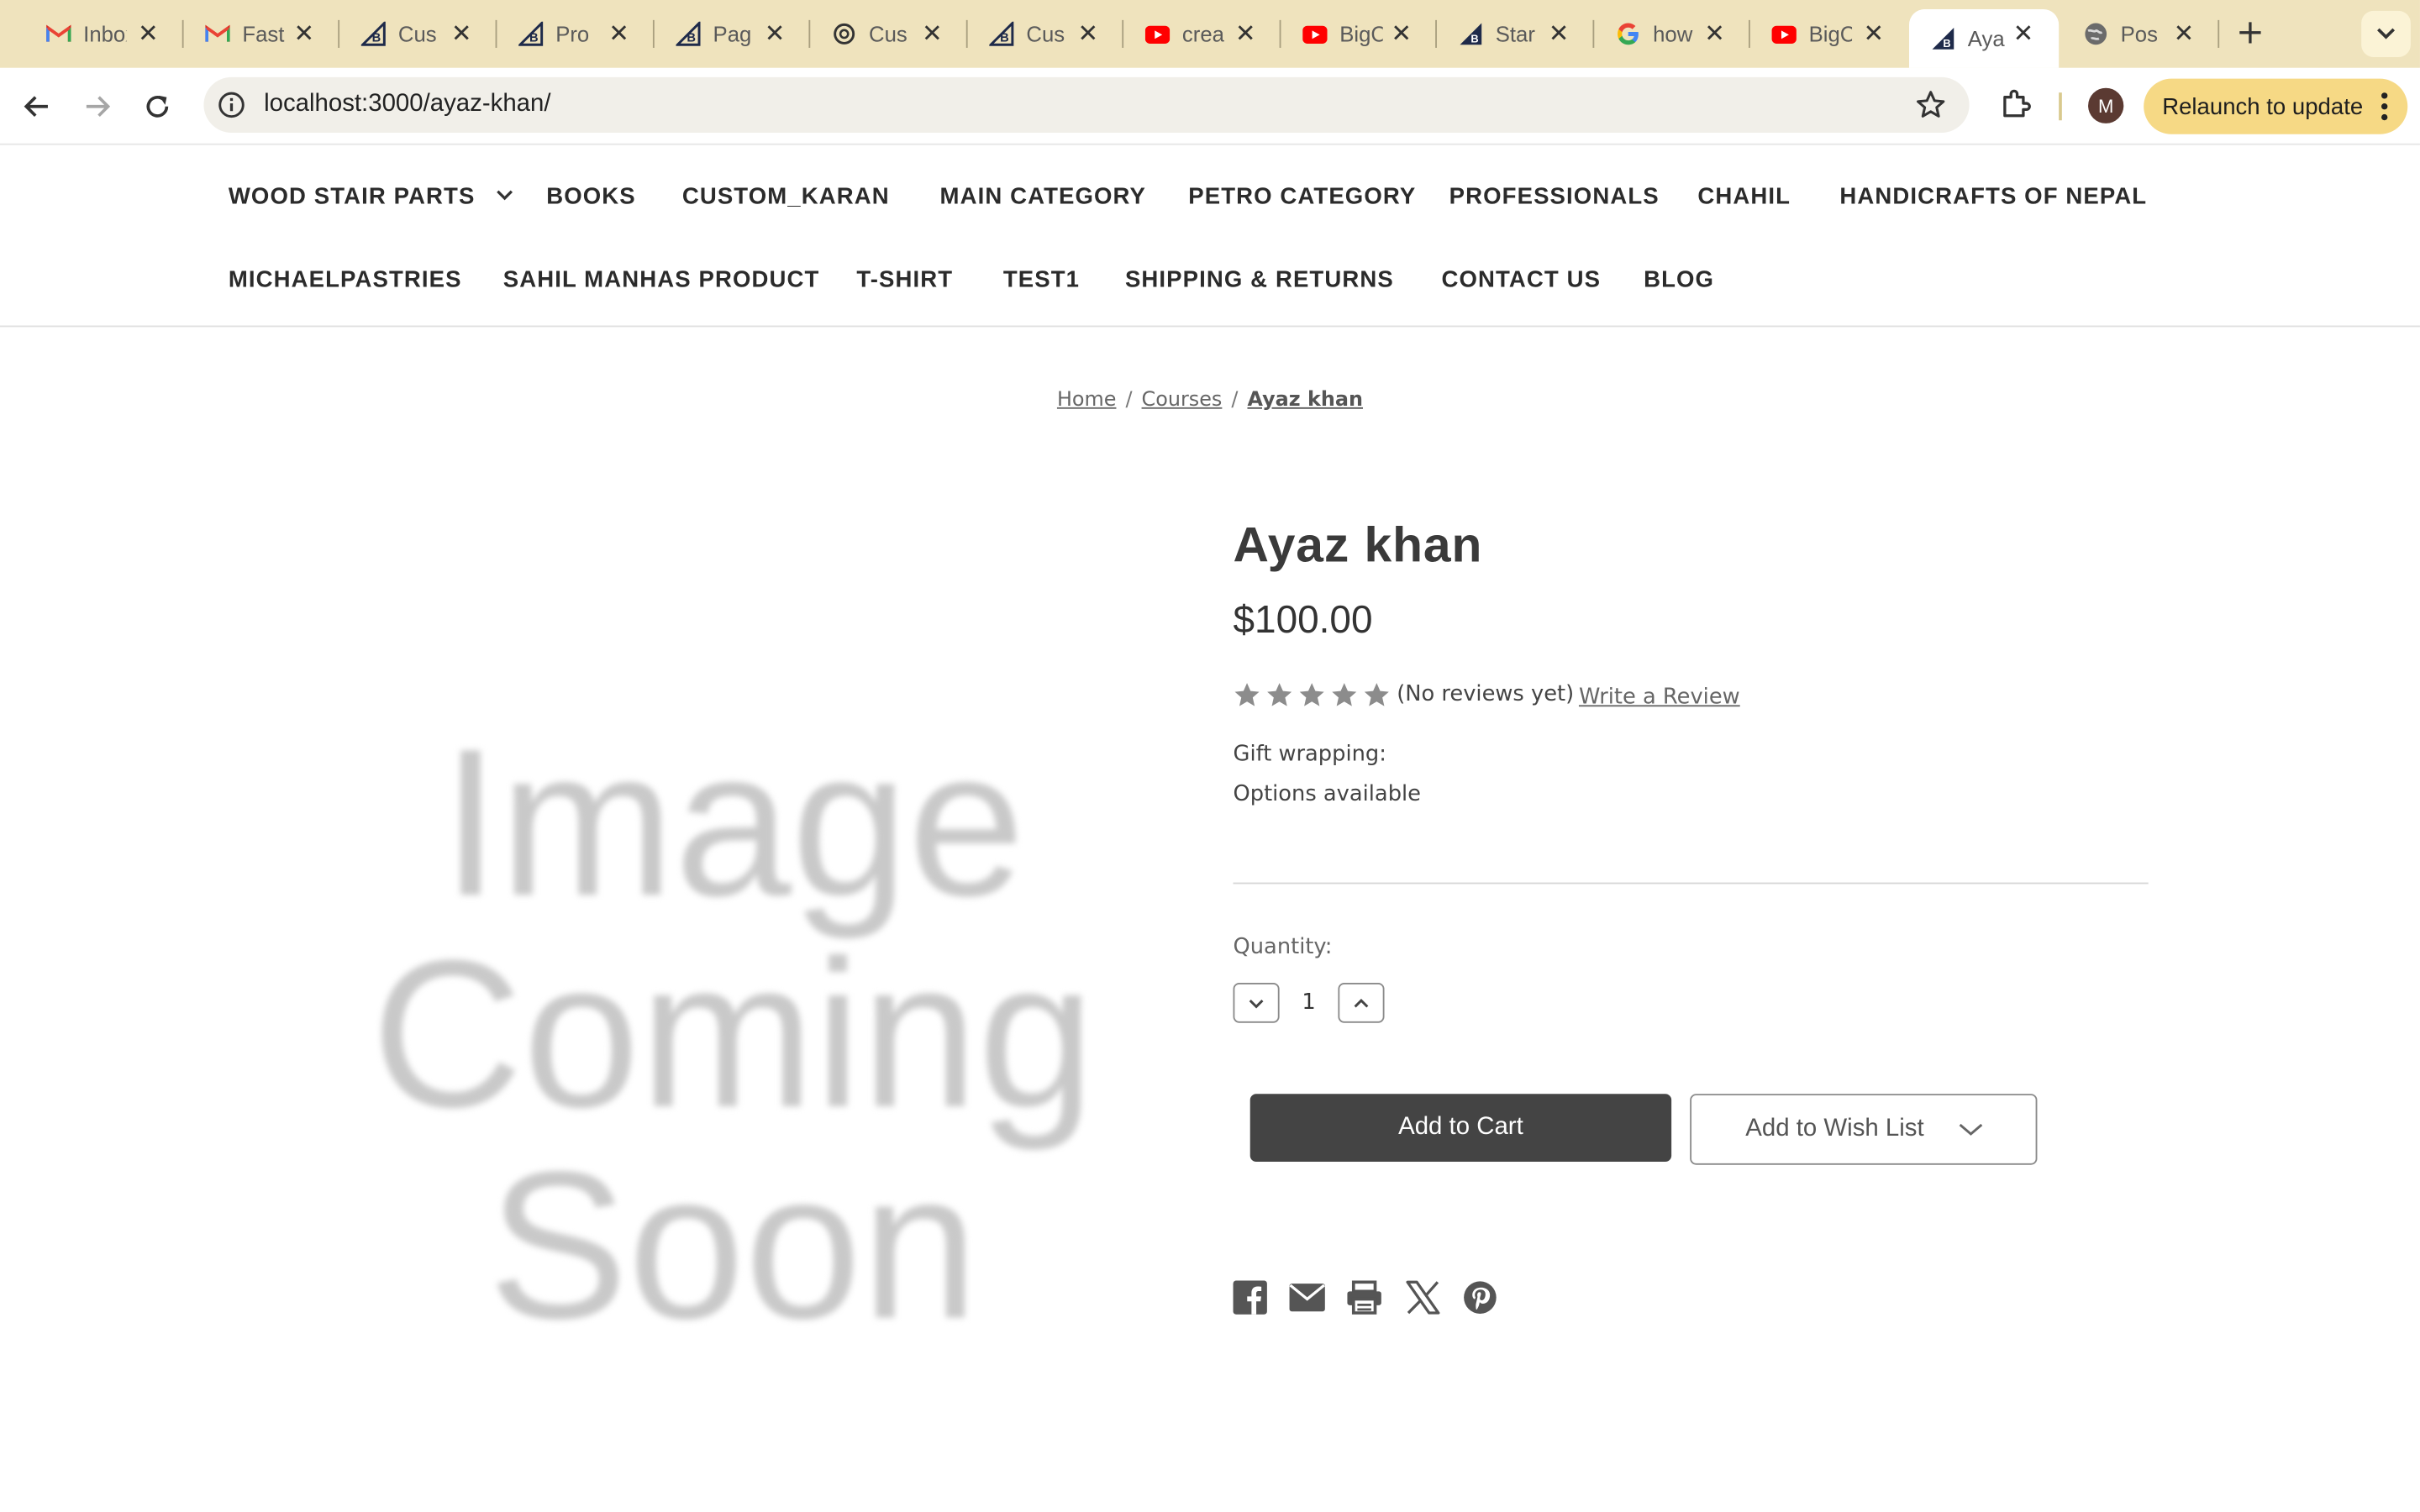 Image resolution: width=2420 pixels, height=1512 pixels. What do you see at coordinates (1744, 197) in the screenshot?
I see `nav-item-chahil: CHAHIL` at bounding box center [1744, 197].